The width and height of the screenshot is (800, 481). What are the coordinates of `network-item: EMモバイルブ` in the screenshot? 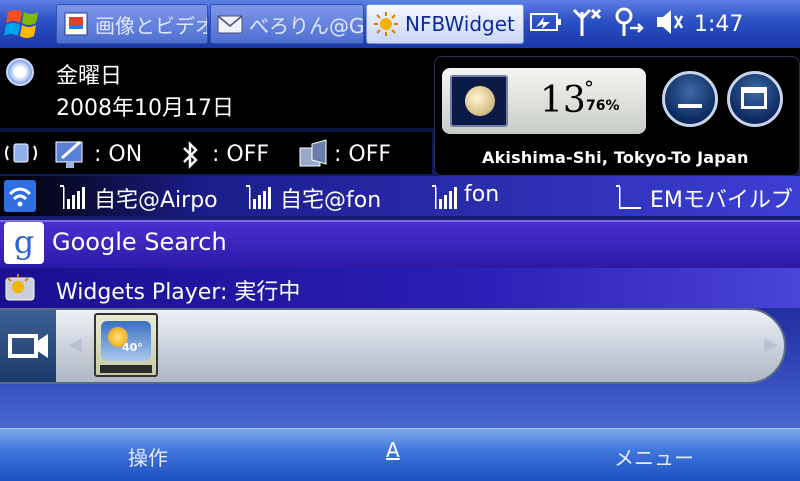 It's located at (725, 198).